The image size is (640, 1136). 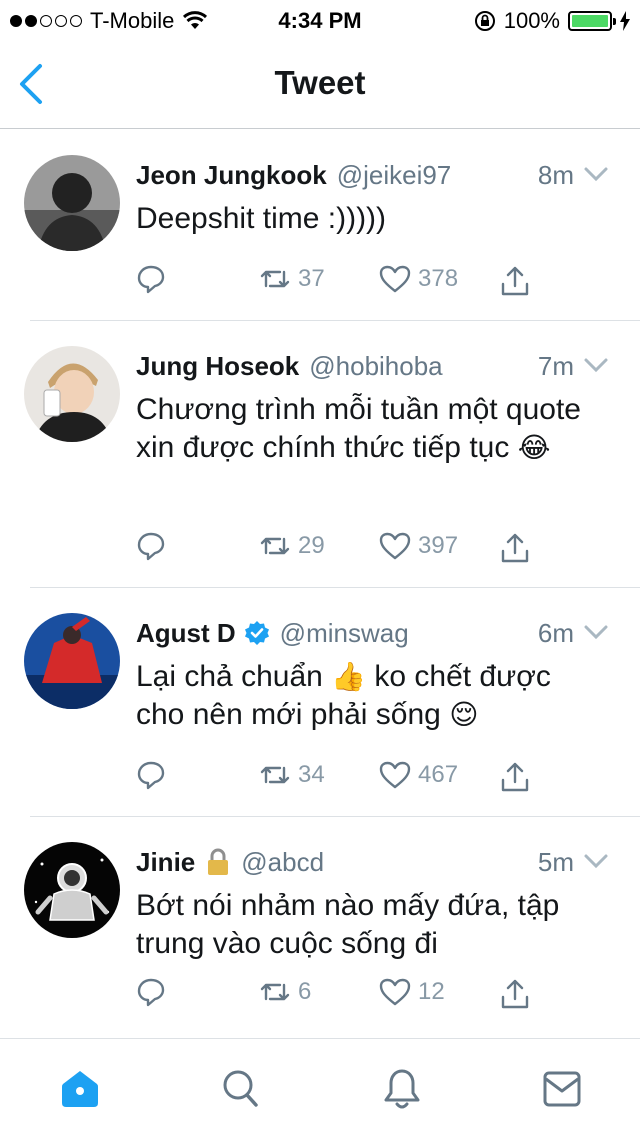 What do you see at coordinates (346, 551) in the screenshot?
I see `tweet-actions: 29 397` at bounding box center [346, 551].